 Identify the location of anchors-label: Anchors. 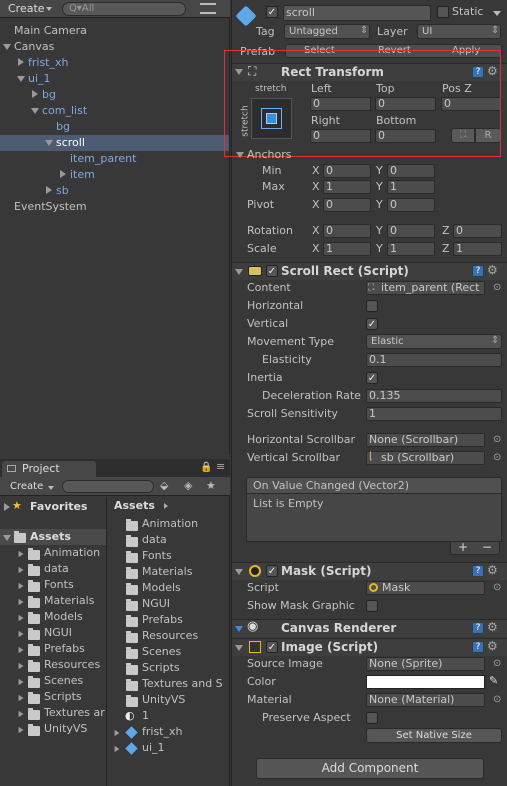
(269, 155).